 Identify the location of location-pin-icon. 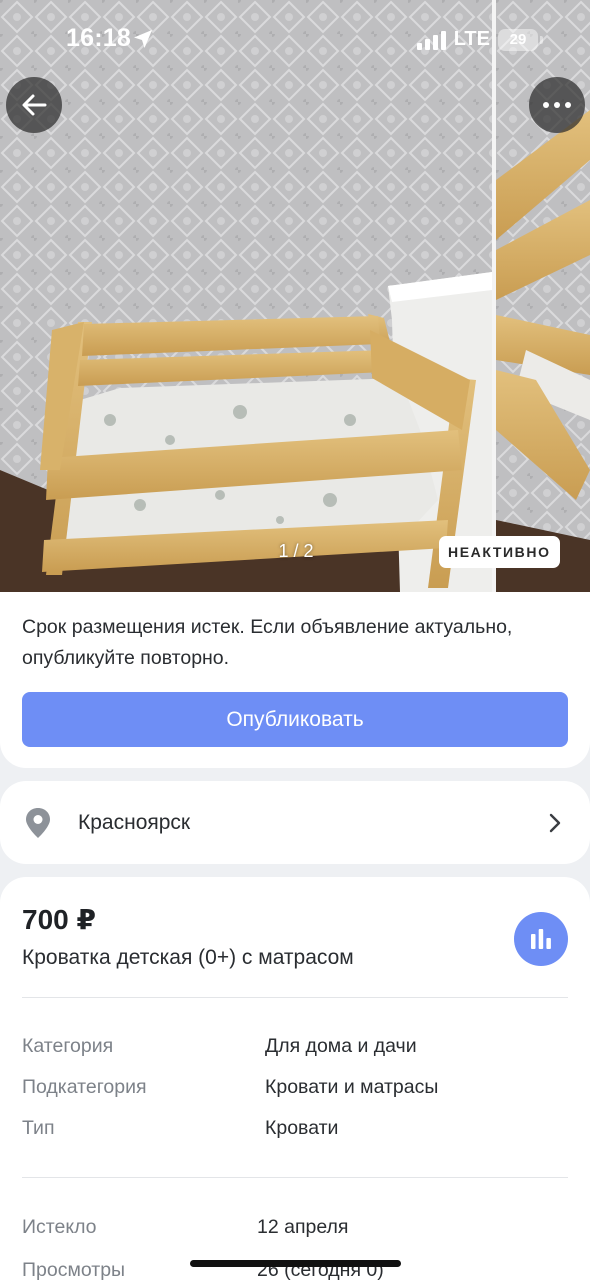
(38, 822).